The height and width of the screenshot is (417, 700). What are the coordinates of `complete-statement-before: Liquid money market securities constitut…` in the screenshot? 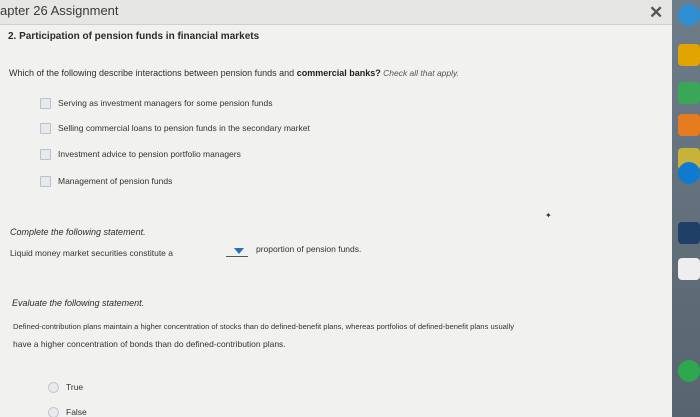 It's located at (91, 253).